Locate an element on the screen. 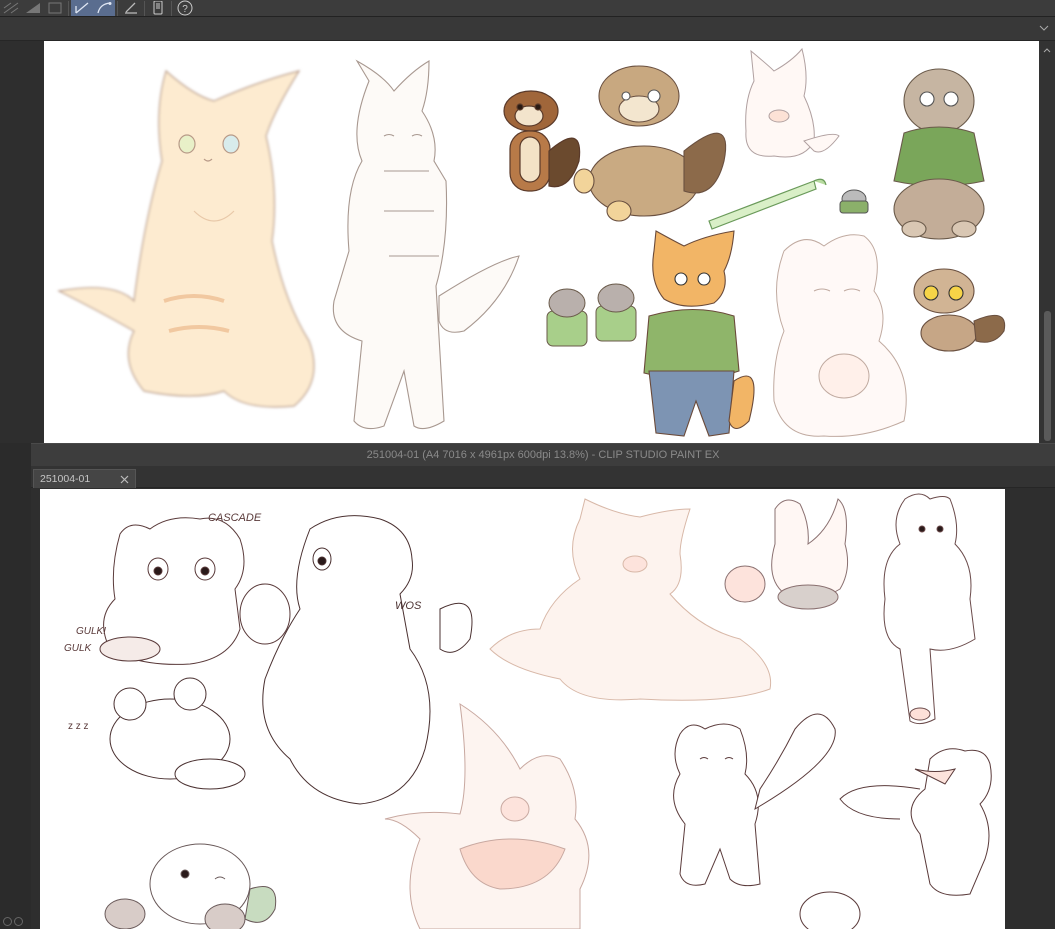 The image size is (1055, 929). frame-icon is located at coordinates (55, 8).